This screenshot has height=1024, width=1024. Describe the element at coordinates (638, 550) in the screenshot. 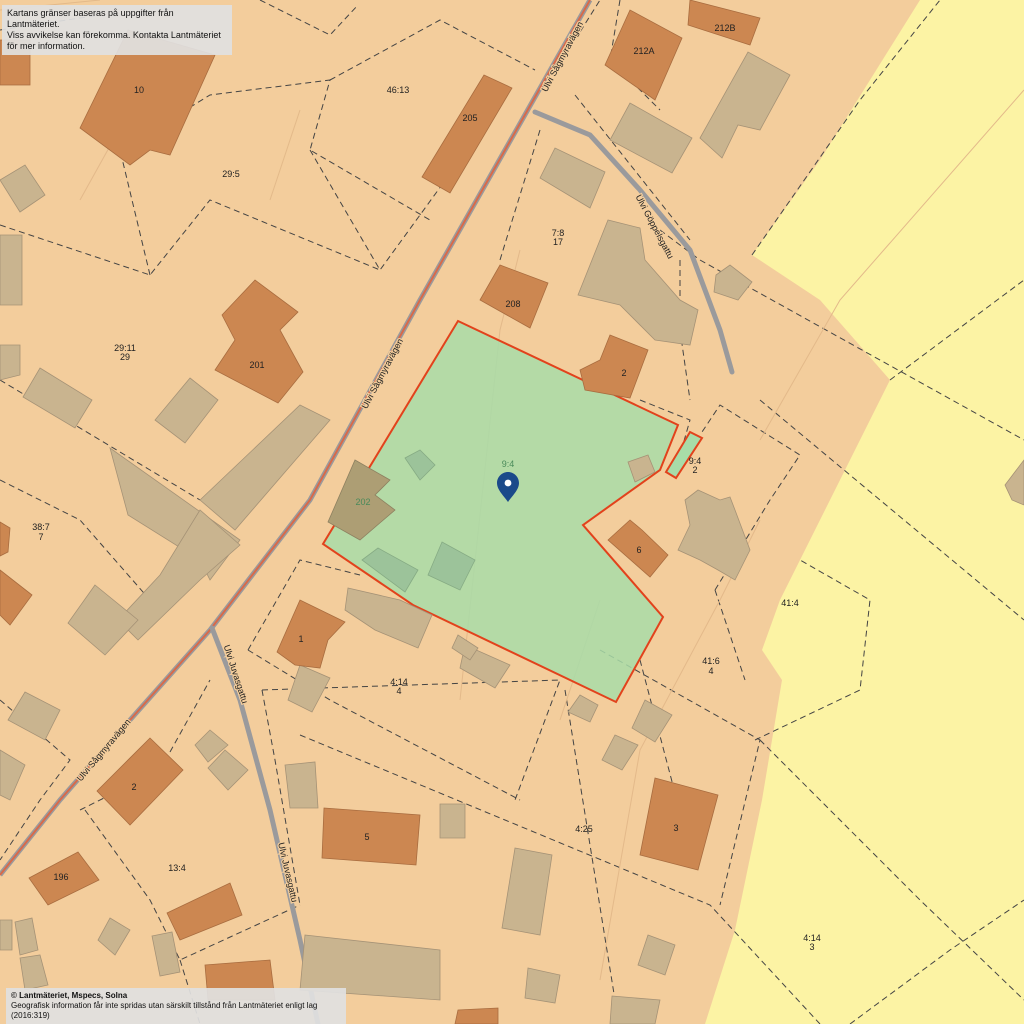

I see `house-6-label: 6` at that location.